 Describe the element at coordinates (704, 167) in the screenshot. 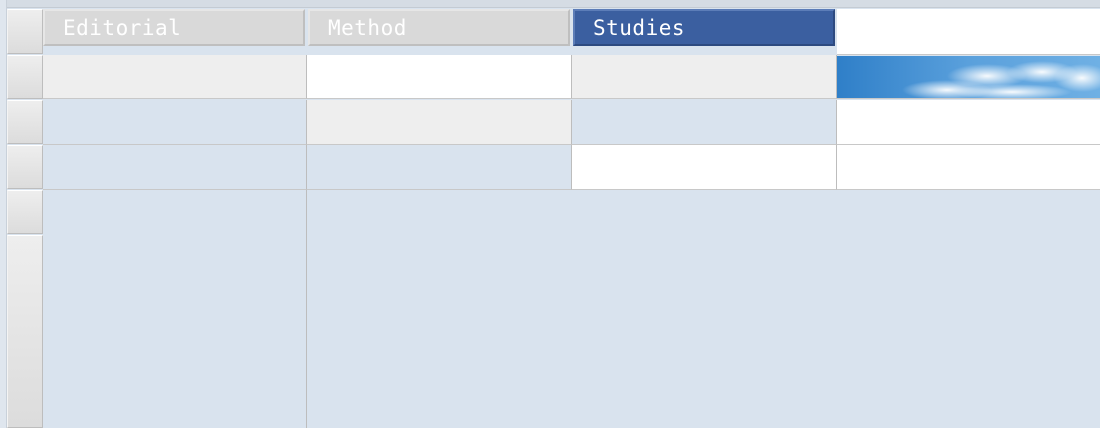

I see `grid-cell-r3-c3` at that location.